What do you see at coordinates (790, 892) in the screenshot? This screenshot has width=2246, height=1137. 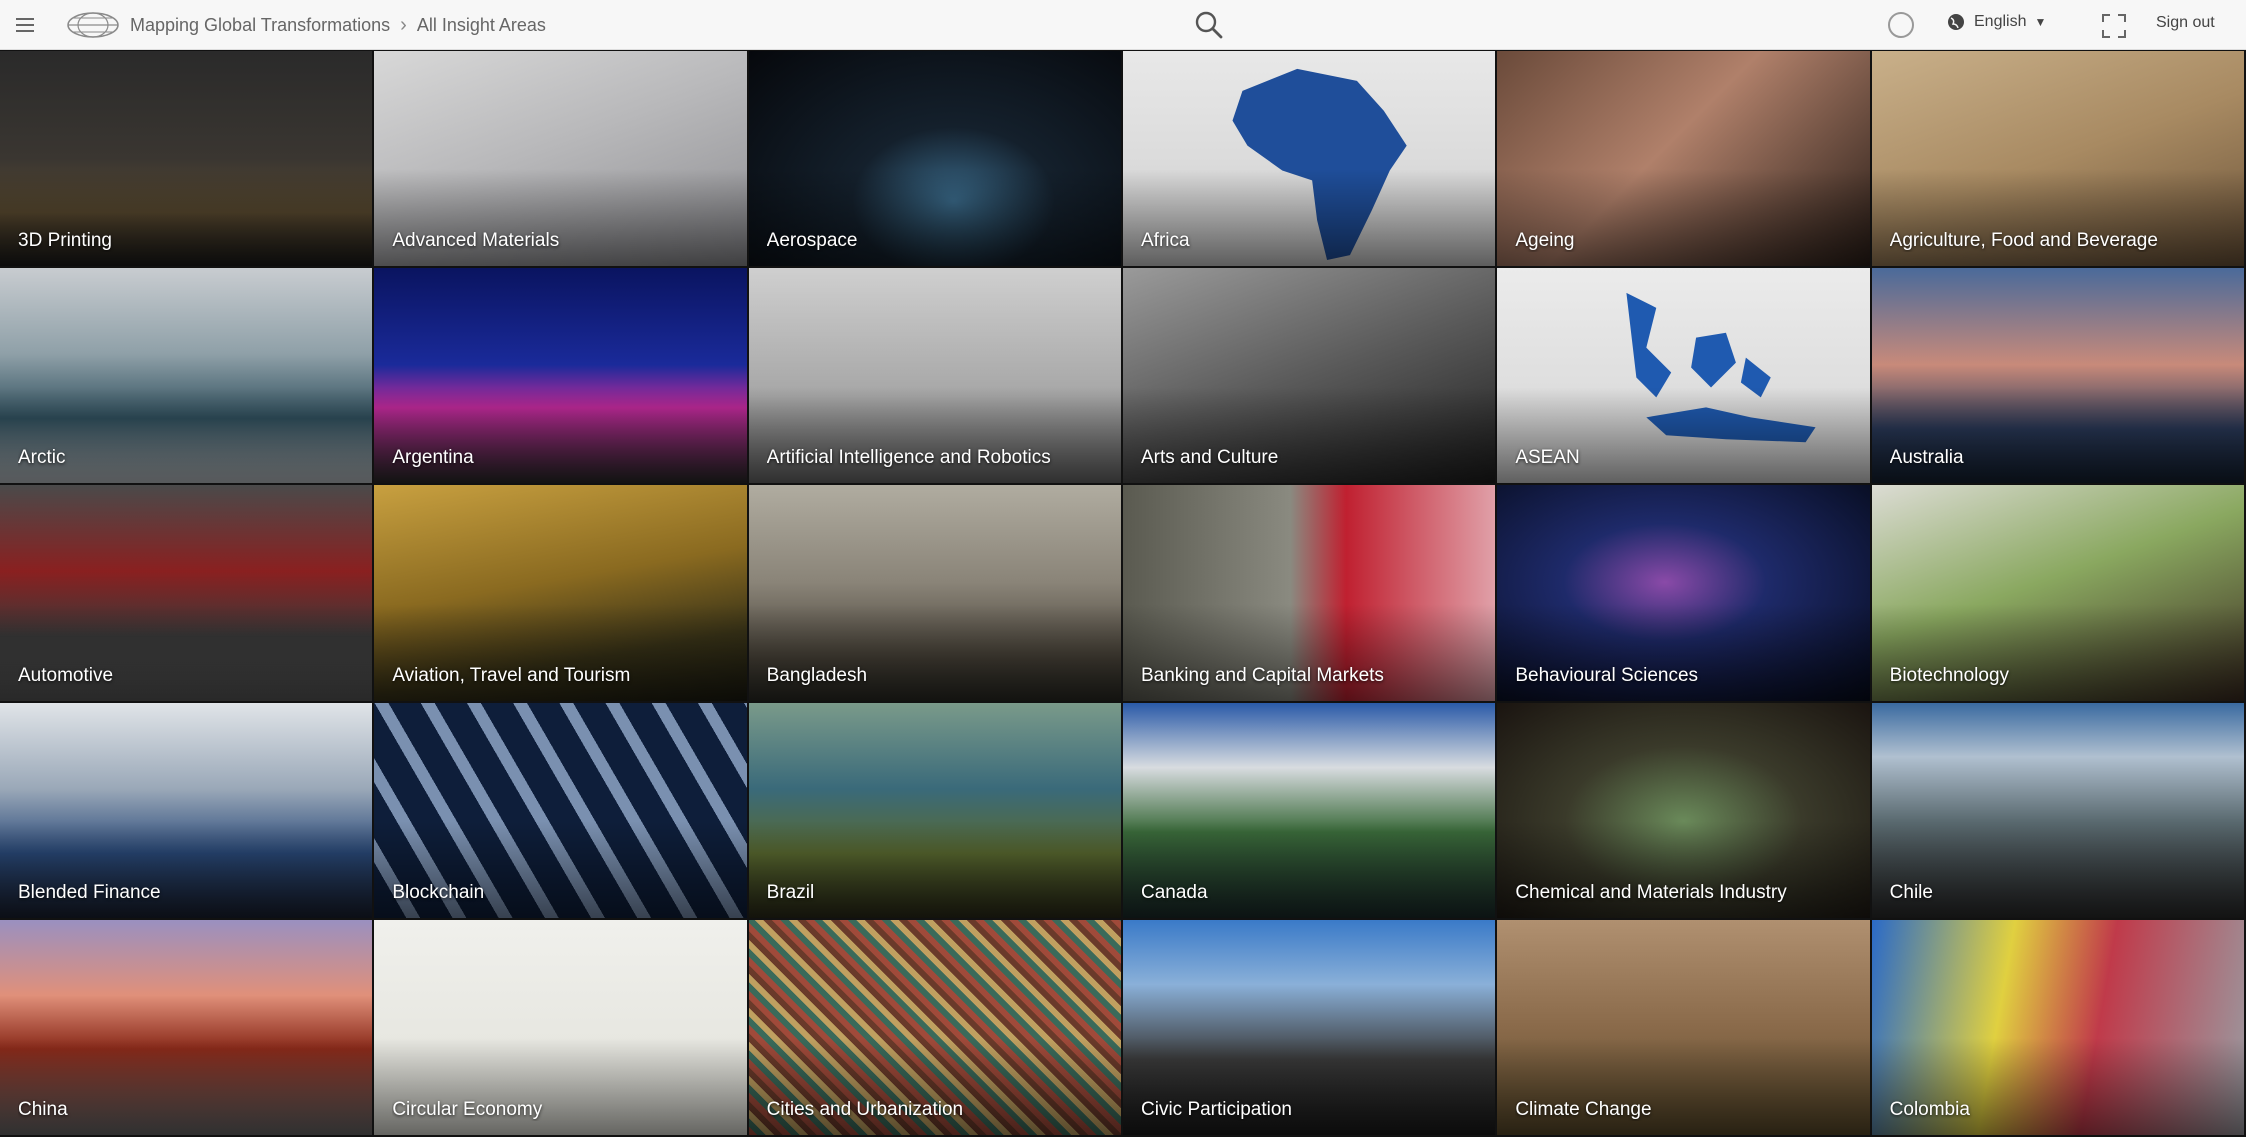 I see `tile-label: Brazil` at bounding box center [790, 892].